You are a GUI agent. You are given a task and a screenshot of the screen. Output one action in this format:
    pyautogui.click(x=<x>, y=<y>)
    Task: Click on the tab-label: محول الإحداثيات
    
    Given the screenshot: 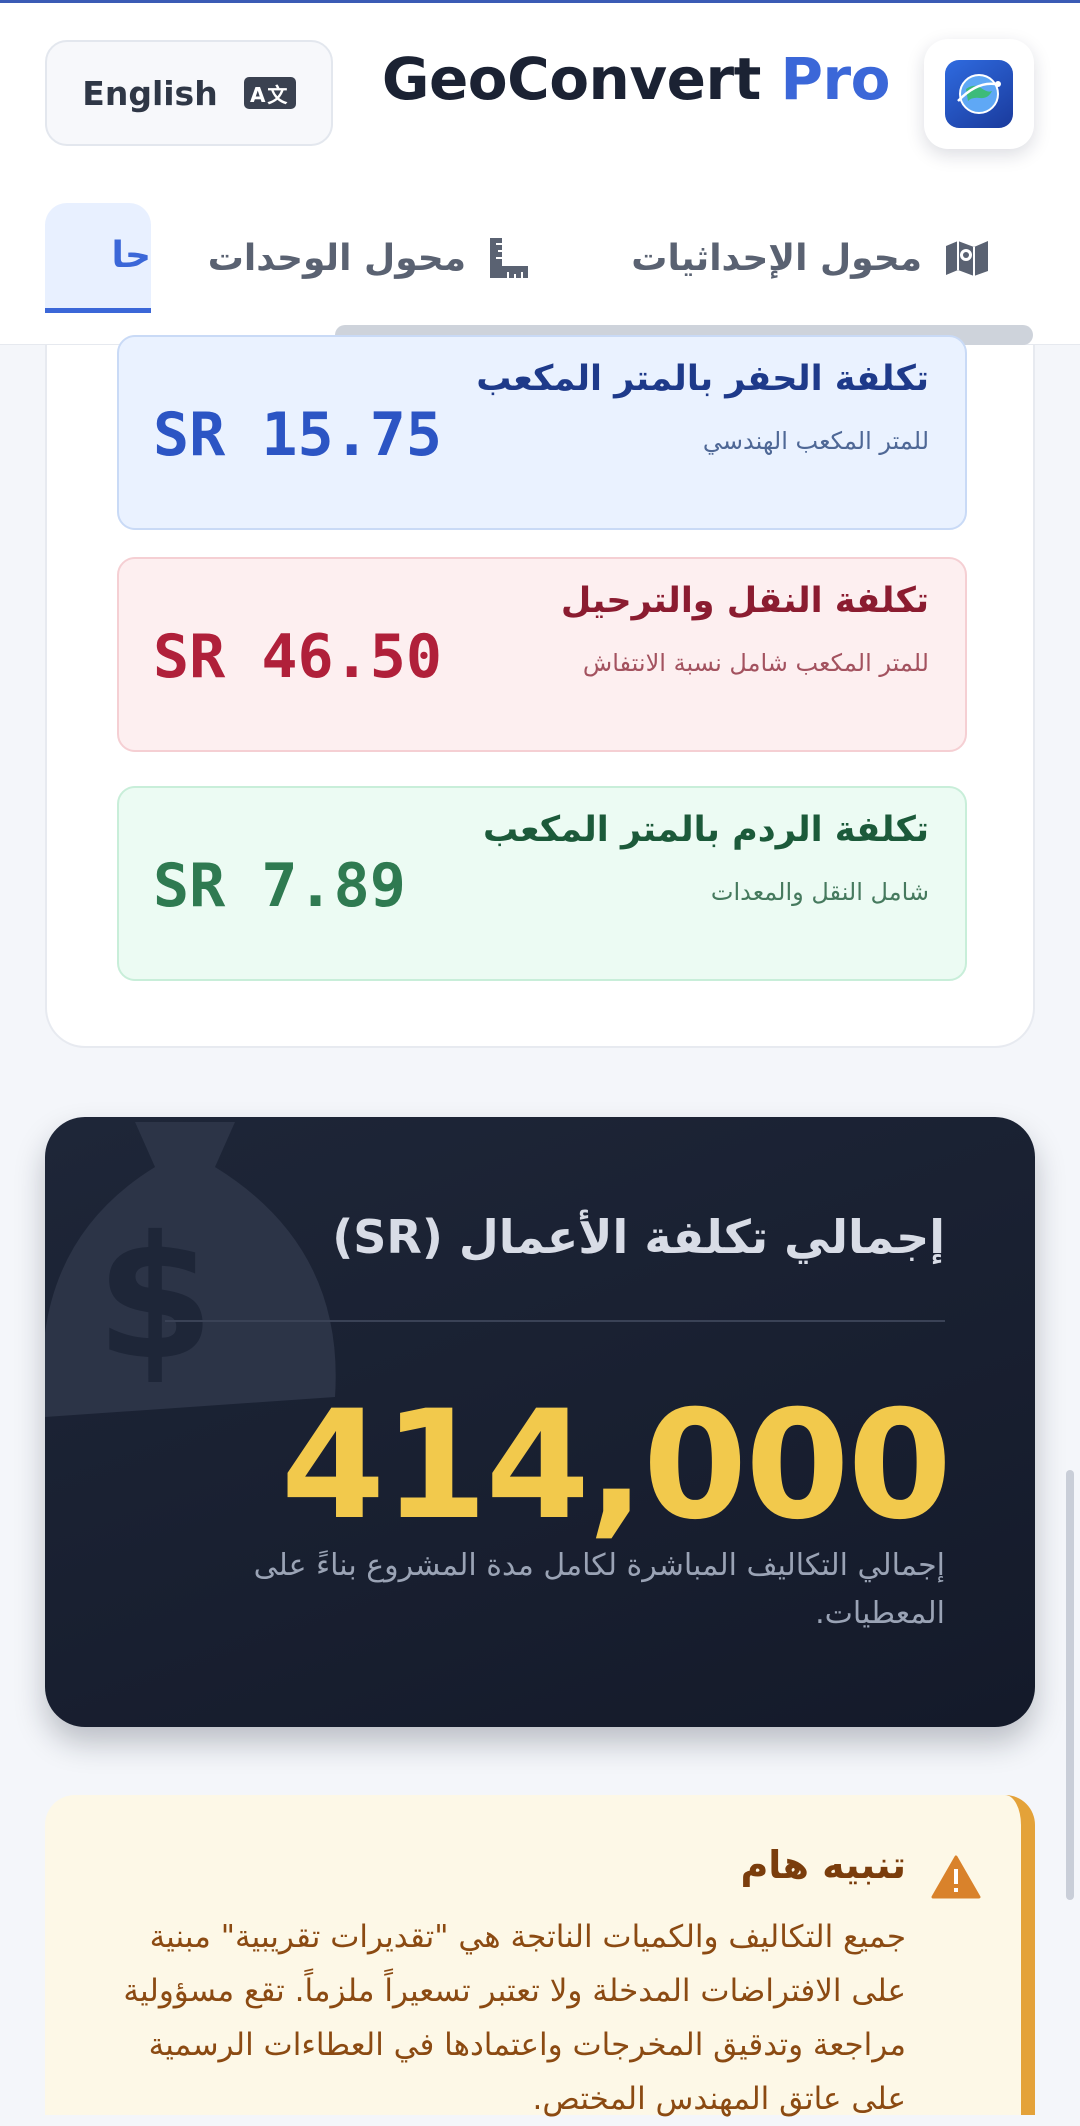 What is the action you would take?
    pyautogui.click(x=776, y=258)
    